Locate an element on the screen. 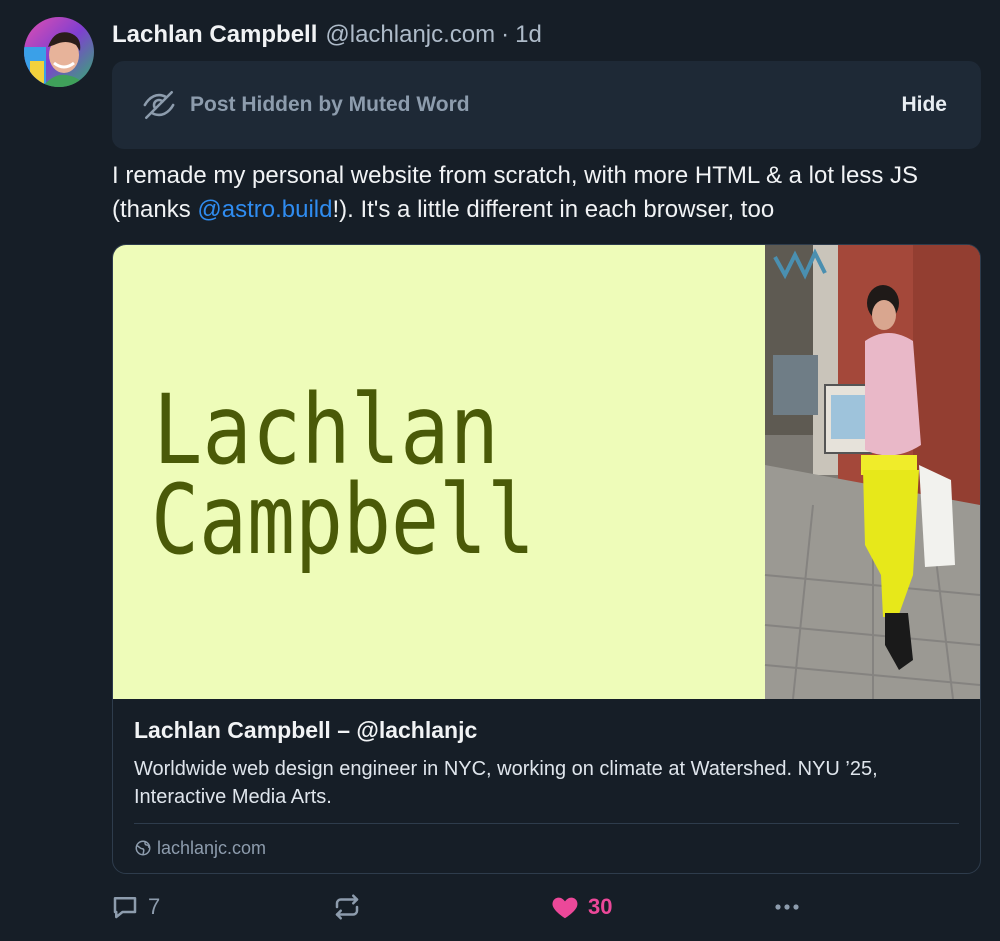 This screenshot has height=941, width=1000. muted-notice-label: Post Hidden by Muted Word is located at coordinates (330, 104).